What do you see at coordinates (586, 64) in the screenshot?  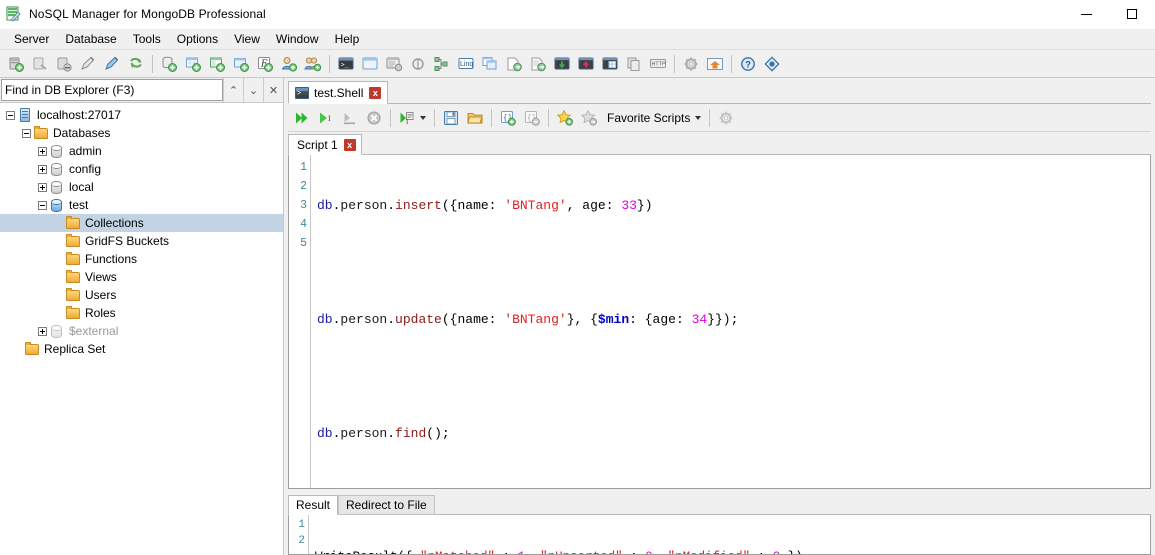 I see `shell-export-icon` at bounding box center [586, 64].